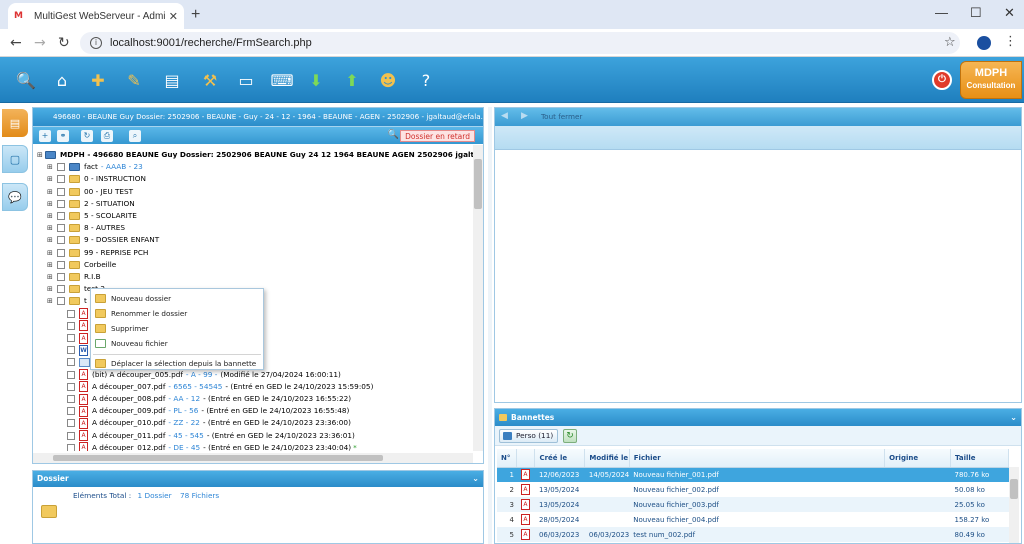 The width and height of the screenshot is (1024, 544). Describe the element at coordinates (560, 458) in the screenshot. I see `column-header: Créé le` at that location.